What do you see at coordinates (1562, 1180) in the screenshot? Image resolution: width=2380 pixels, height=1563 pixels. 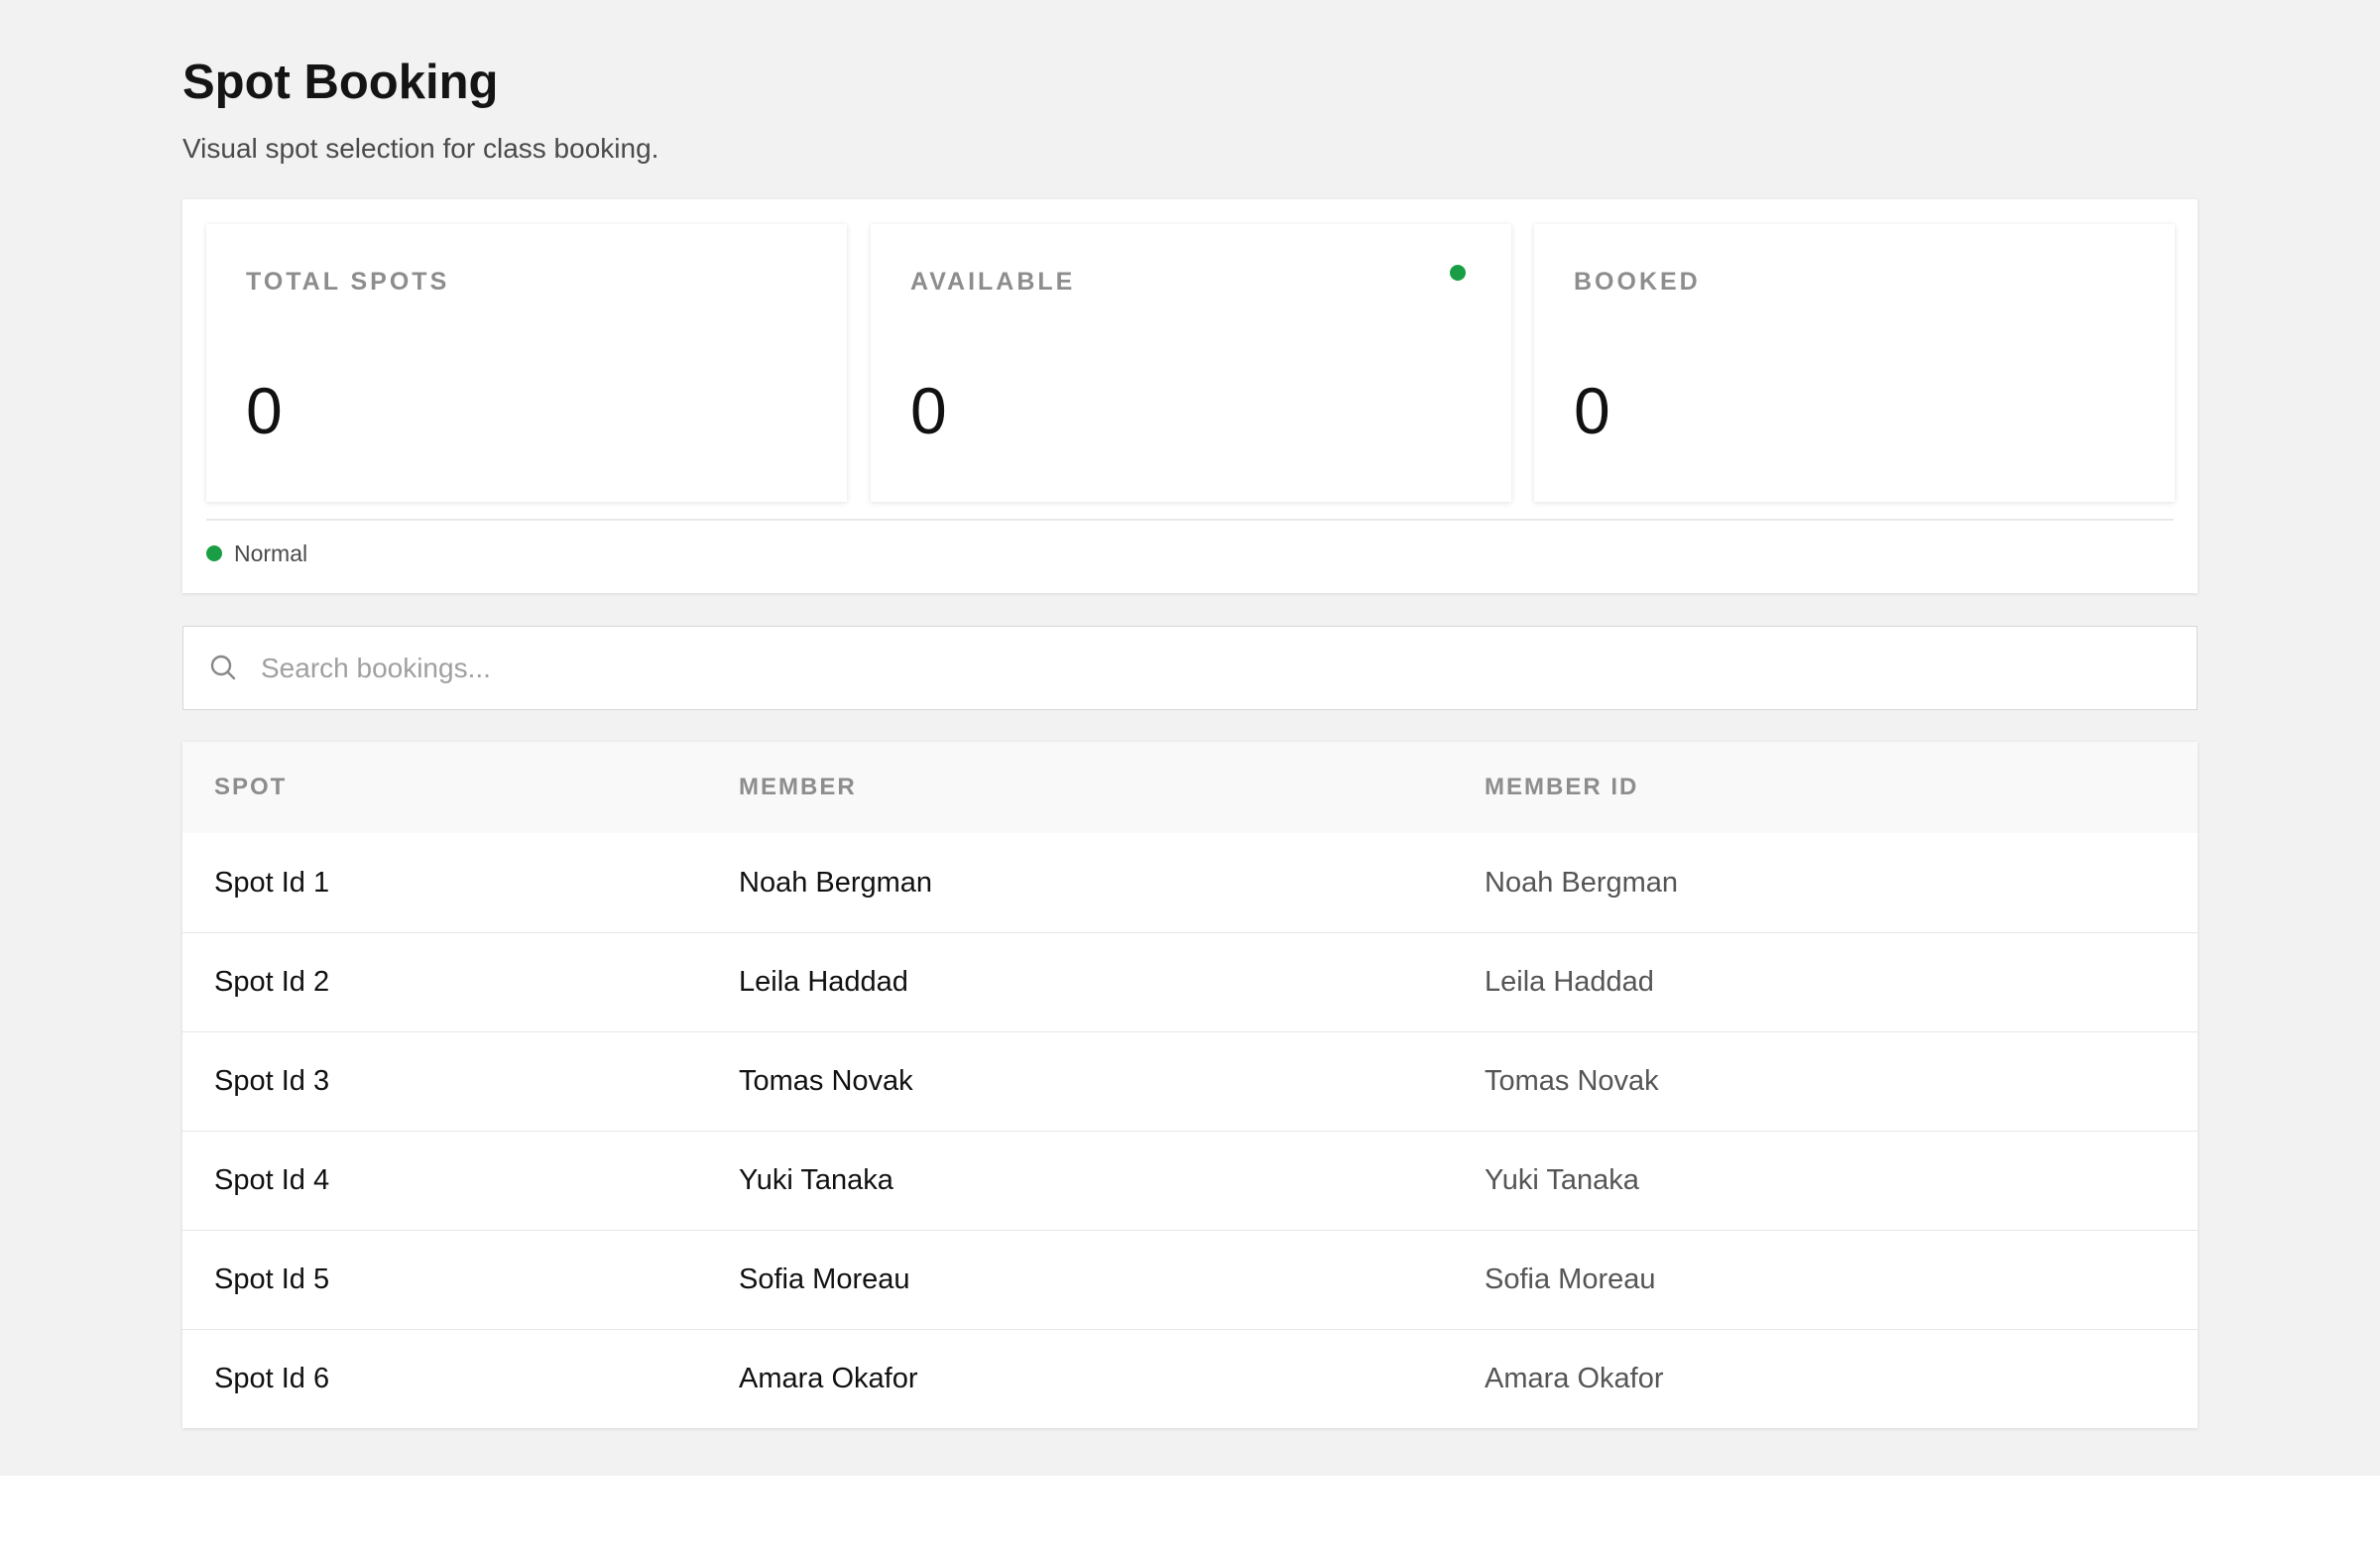 I see `cell-member-id: Yuki Tanaka` at bounding box center [1562, 1180].